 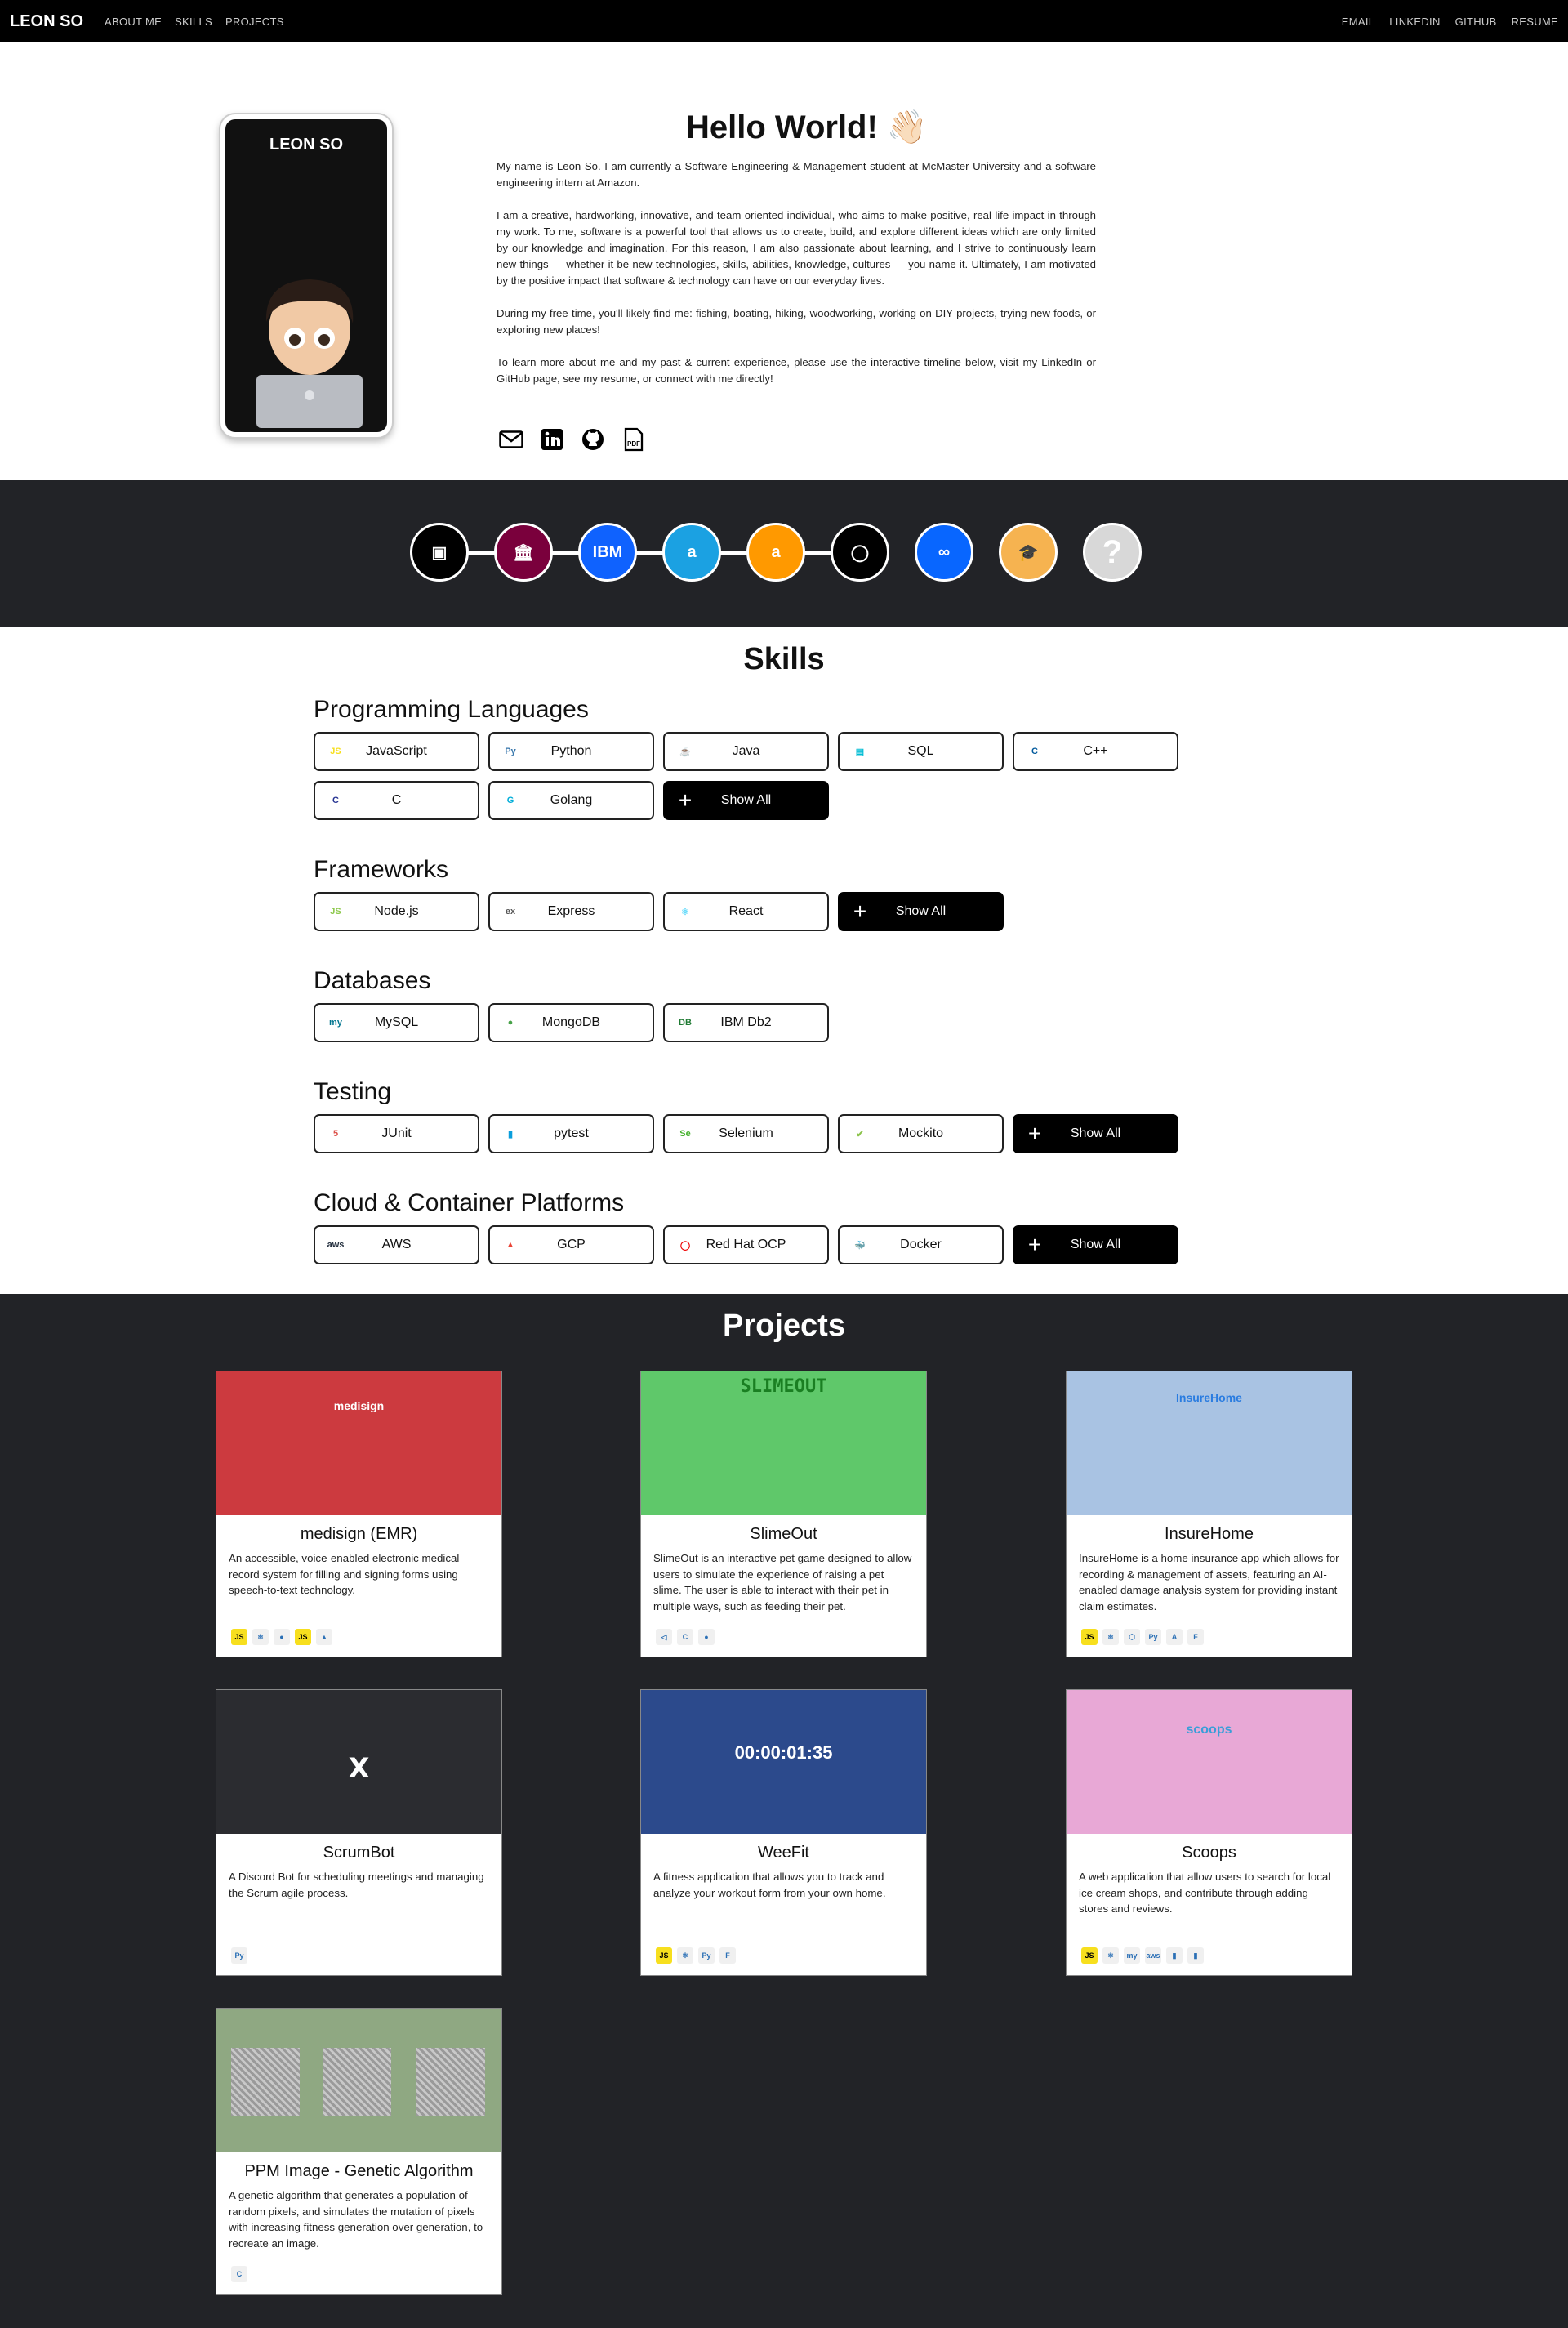 I want to click on timeline-nodes: ▣ 🏛 IBM a a ◯ ∞ 🎓?, so click(x=776, y=552).